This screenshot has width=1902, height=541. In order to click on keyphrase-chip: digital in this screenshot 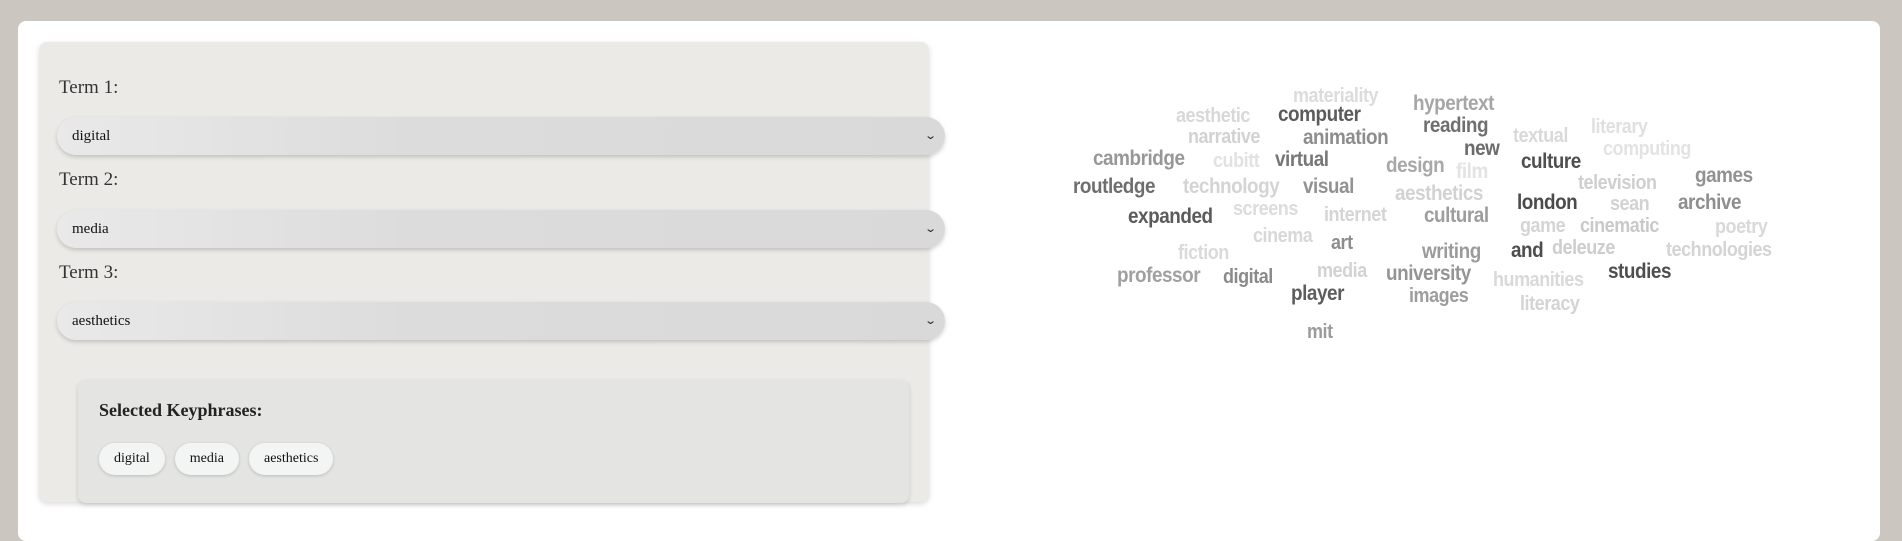, I will do `click(132, 459)`.